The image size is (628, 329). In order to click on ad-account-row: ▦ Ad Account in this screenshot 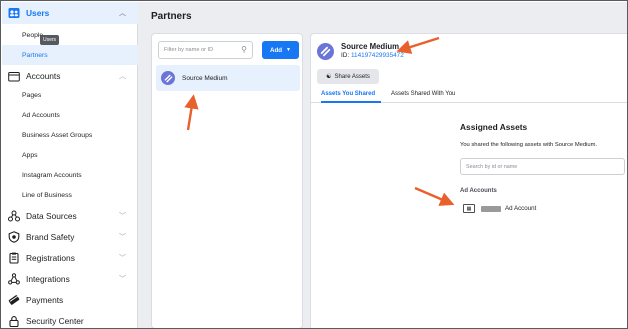, I will do `click(499, 208)`.